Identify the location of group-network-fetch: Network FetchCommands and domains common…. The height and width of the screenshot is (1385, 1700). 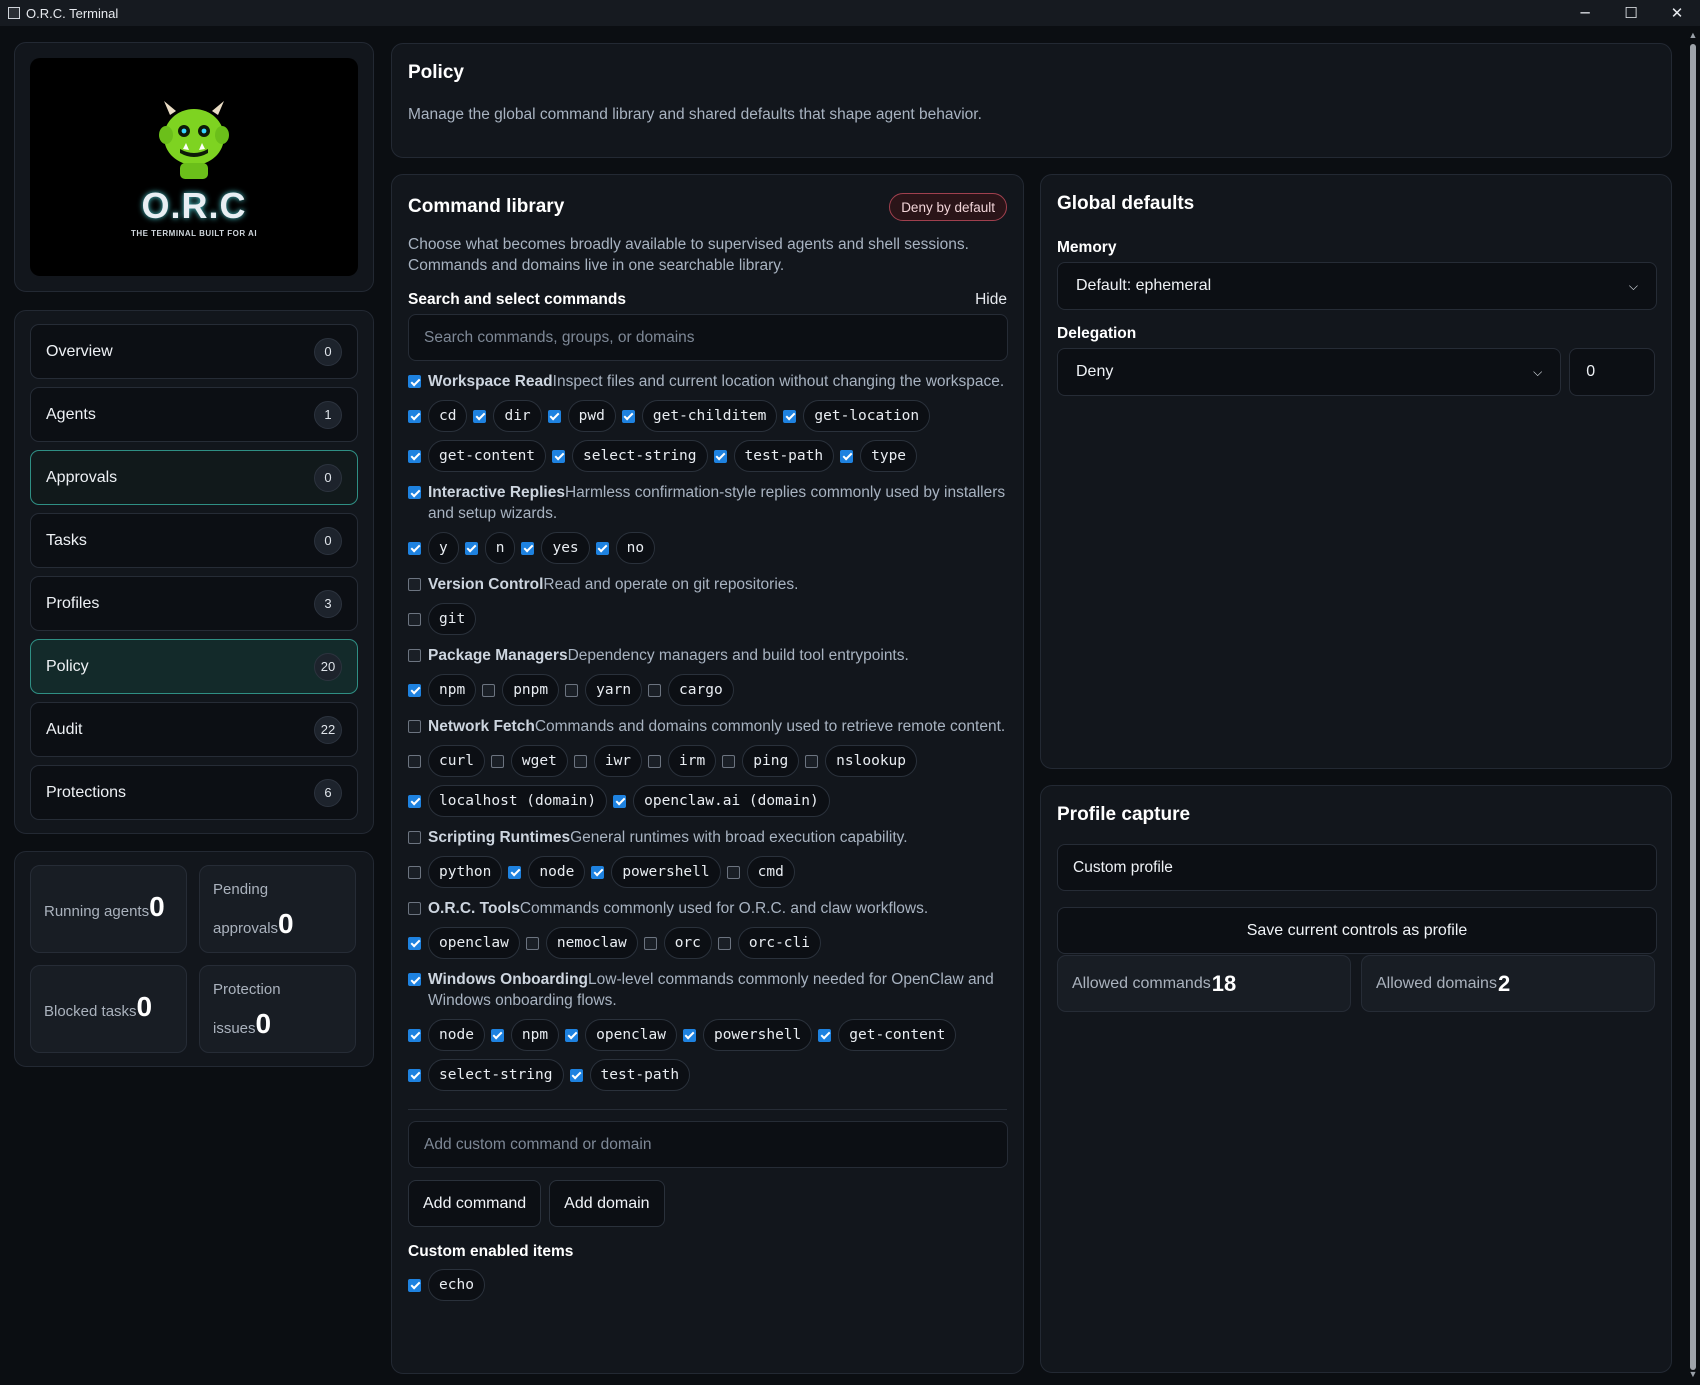
(707, 726).